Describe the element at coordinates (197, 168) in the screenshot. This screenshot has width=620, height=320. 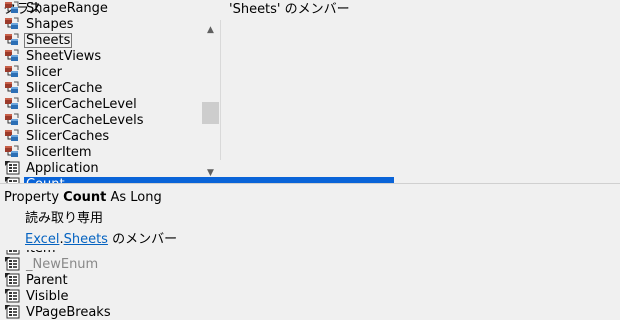
I see `member-item: Application` at that location.